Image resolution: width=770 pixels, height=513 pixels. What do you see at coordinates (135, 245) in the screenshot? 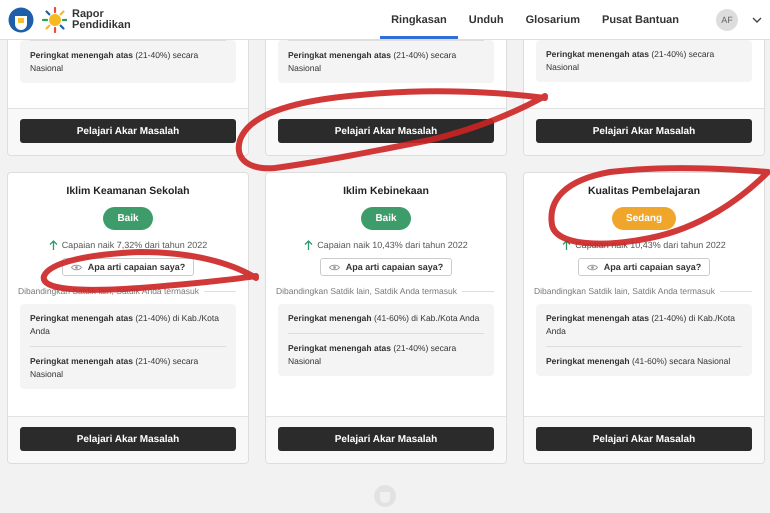
I see `change-text: Capaian naik 7,32% dari tahun 2022` at bounding box center [135, 245].